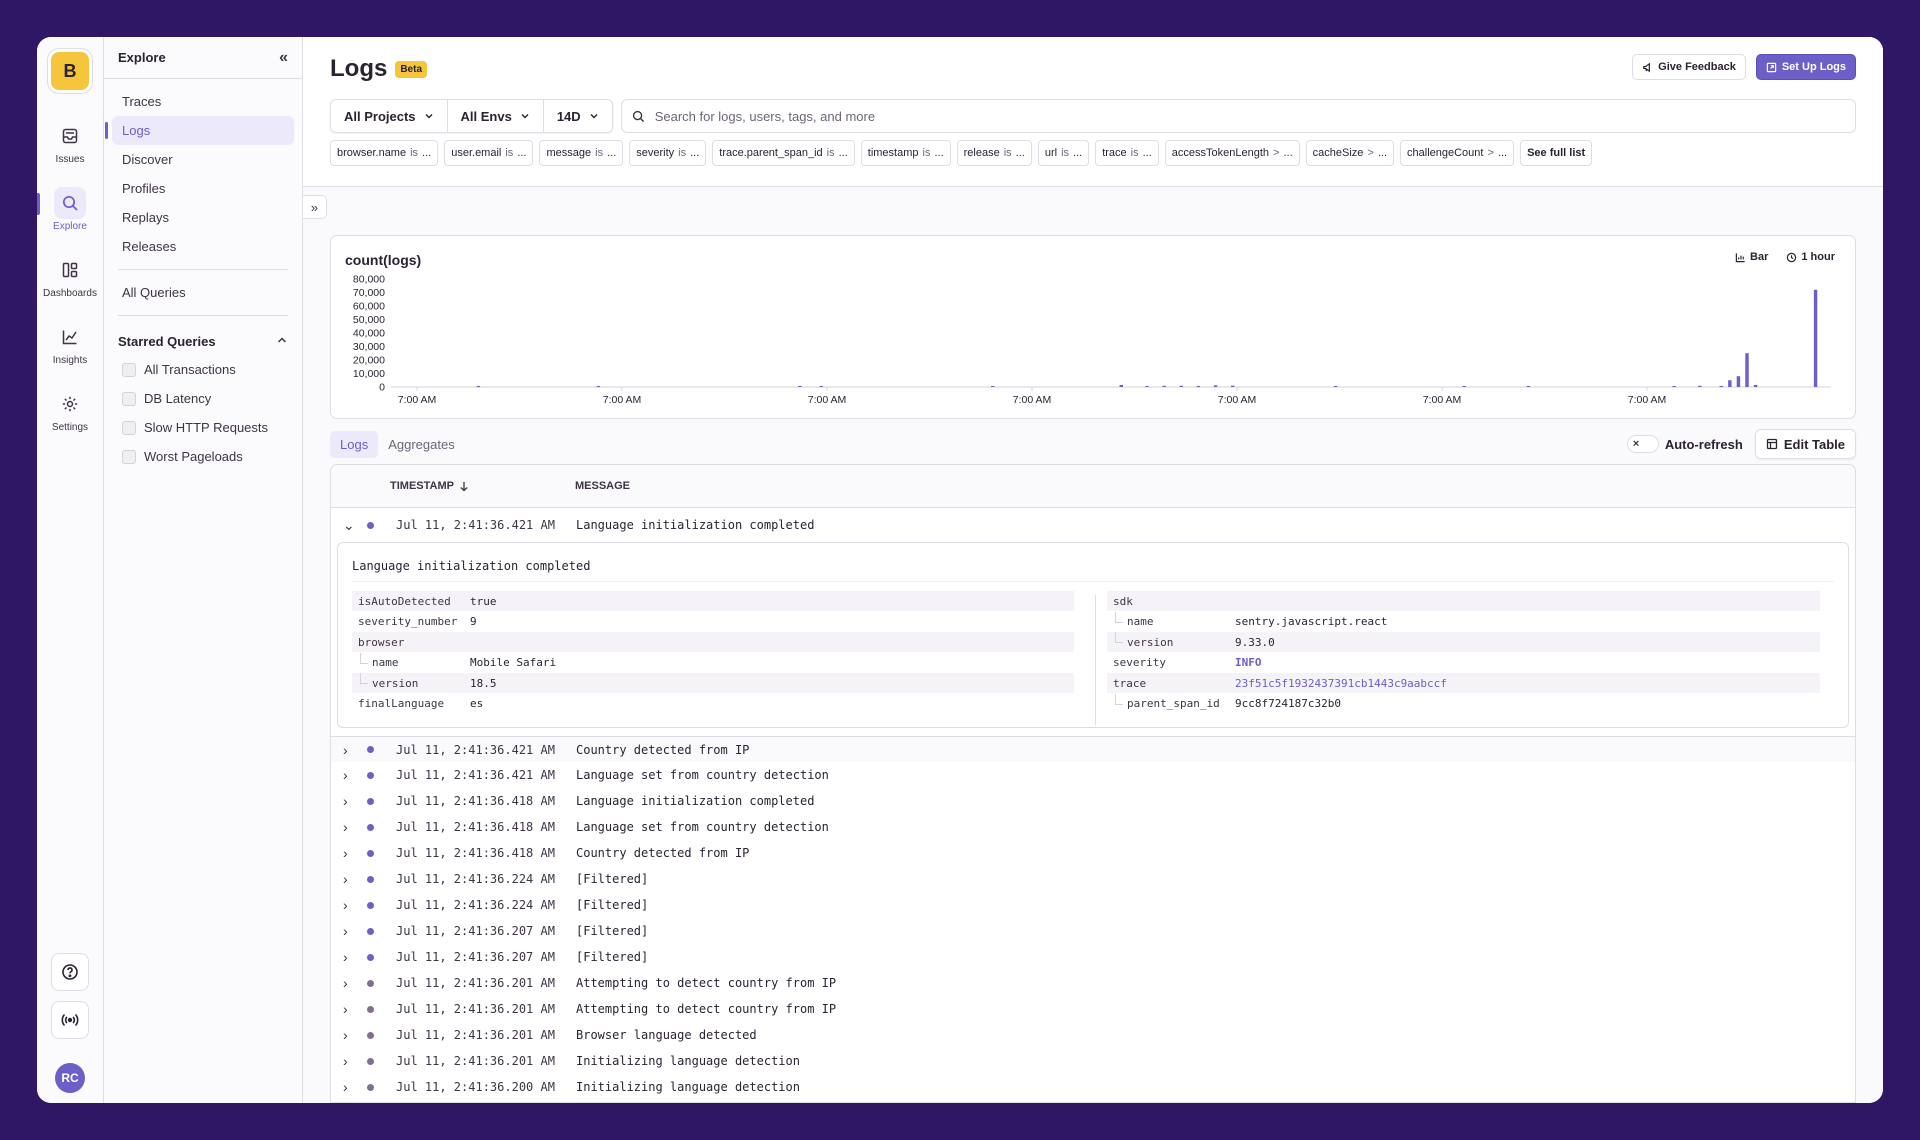 The width and height of the screenshot is (1920, 1140). What do you see at coordinates (349, 525) in the screenshot?
I see `chevron-down-icon: ⌄` at bounding box center [349, 525].